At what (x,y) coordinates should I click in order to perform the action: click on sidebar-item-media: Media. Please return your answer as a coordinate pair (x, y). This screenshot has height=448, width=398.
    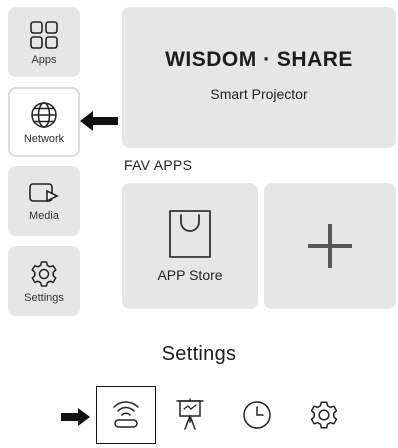
    Looking at the image, I should click on (44, 201).